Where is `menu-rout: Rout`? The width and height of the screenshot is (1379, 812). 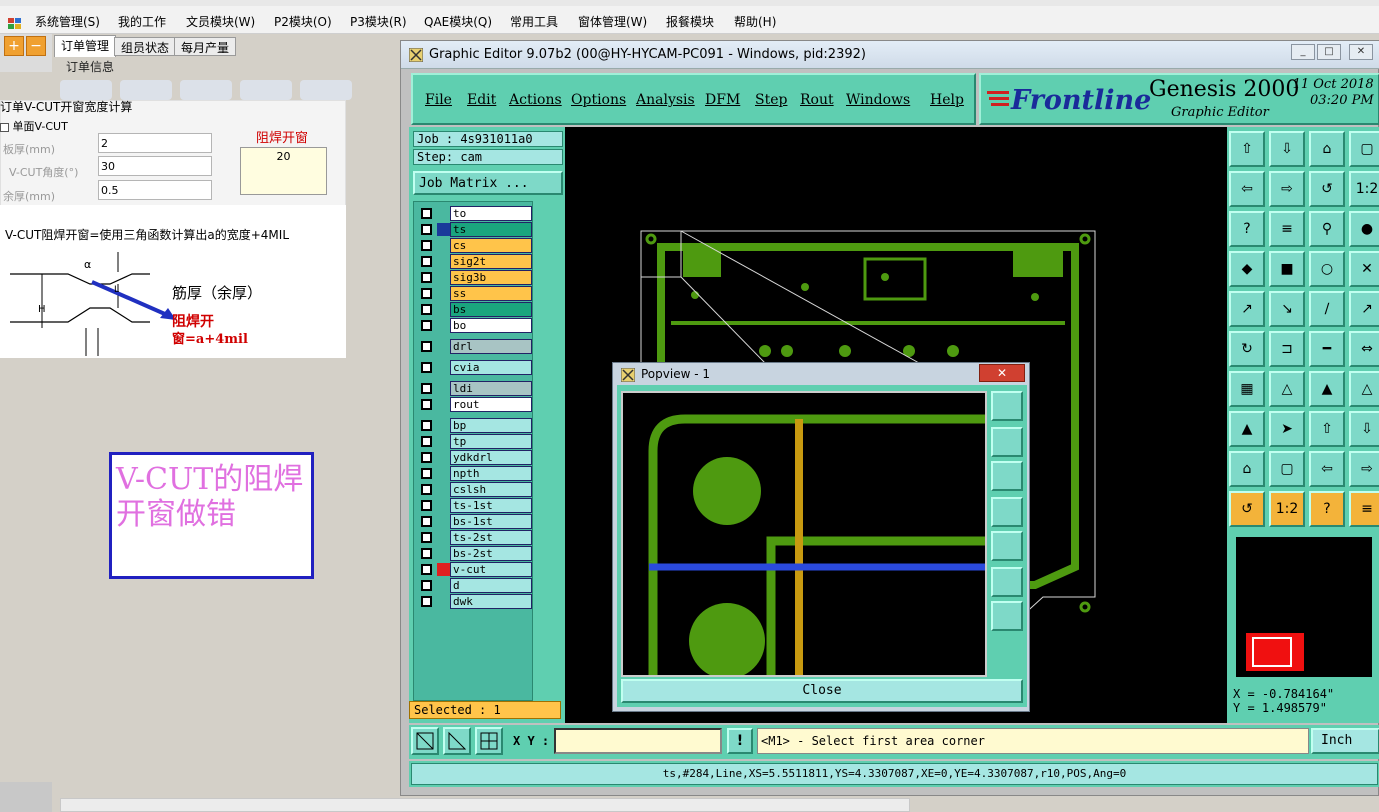 menu-rout: Rout is located at coordinates (817, 100).